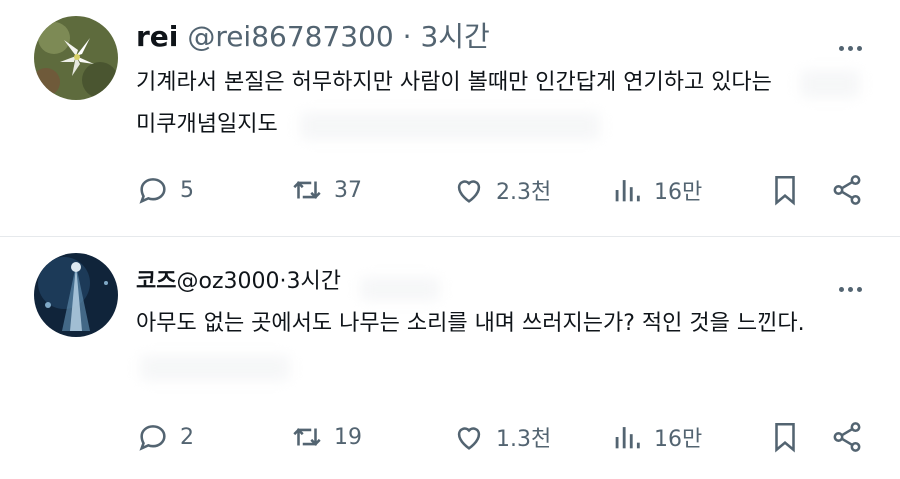 This screenshot has height=479, width=900. What do you see at coordinates (207, 124) in the screenshot?
I see `post-text-line: 미쿠개념일지도` at bounding box center [207, 124].